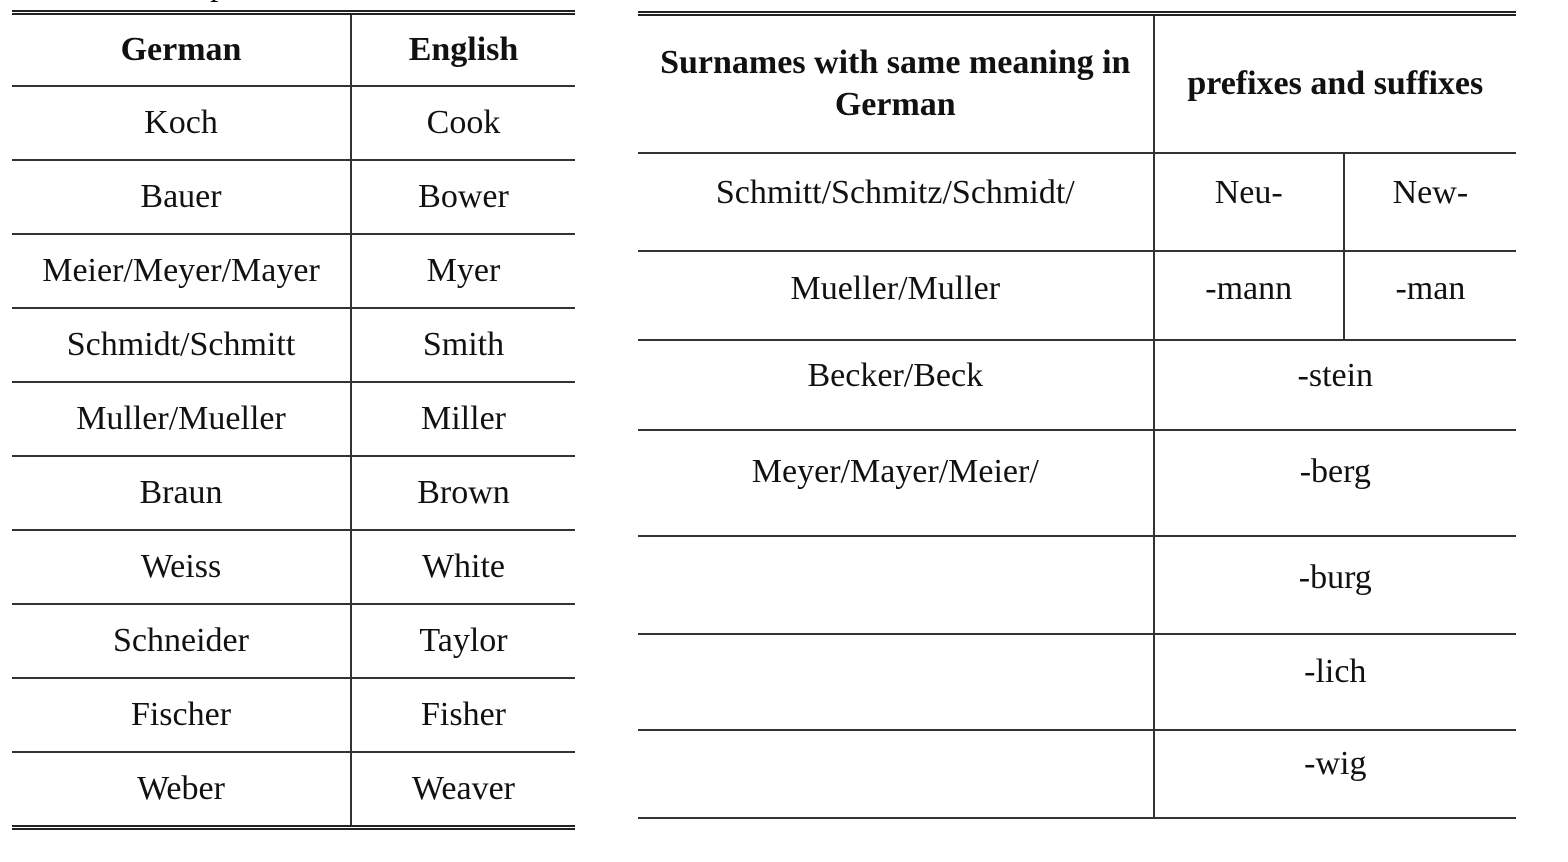 The width and height of the screenshot is (1568, 862). Describe the element at coordinates (1334, 384) in the screenshot. I see `affix-cell: -stein` at that location.